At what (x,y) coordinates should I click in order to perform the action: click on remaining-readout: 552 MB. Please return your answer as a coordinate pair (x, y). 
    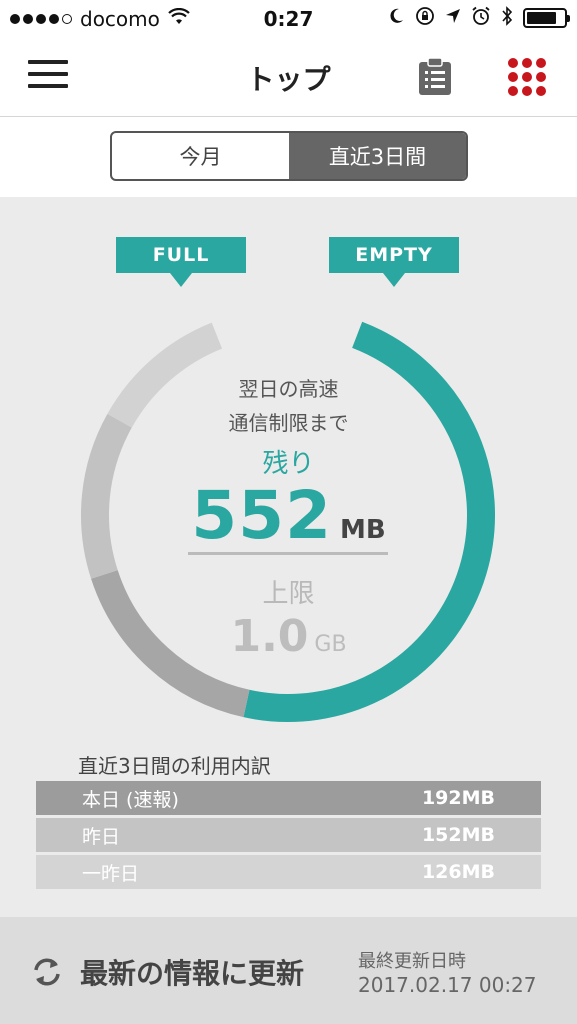
    Looking at the image, I should click on (288, 515).